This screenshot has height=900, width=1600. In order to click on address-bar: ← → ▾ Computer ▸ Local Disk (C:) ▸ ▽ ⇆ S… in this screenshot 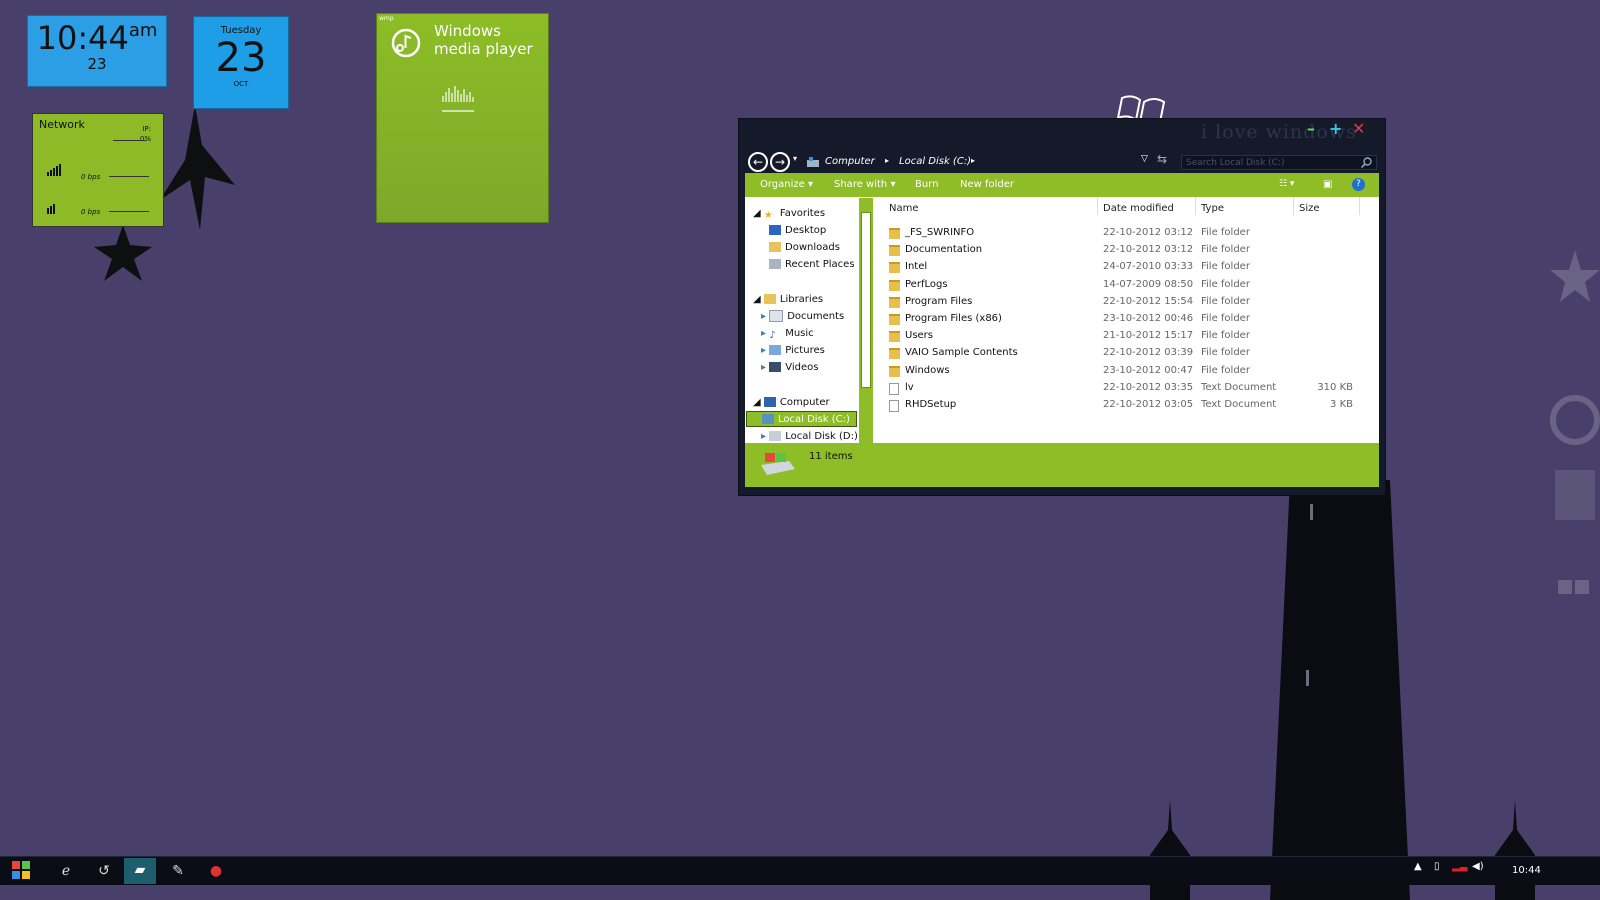, I will do `click(1062, 161)`.